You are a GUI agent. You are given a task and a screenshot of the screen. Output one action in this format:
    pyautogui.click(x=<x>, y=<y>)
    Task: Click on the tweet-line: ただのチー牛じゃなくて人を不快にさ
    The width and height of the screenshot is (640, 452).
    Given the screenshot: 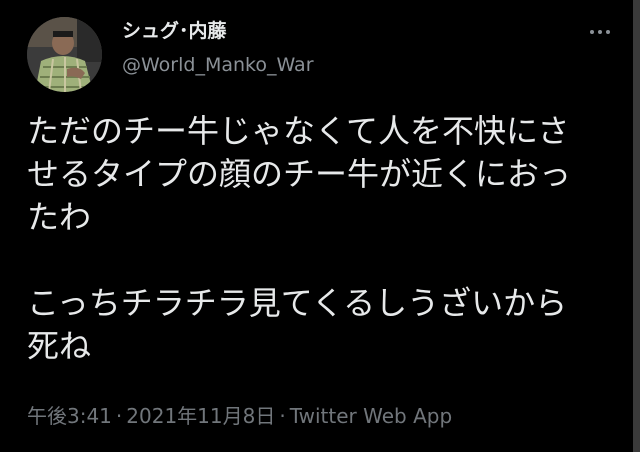 What is the action you would take?
    pyautogui.click(x=298, y=131)
    